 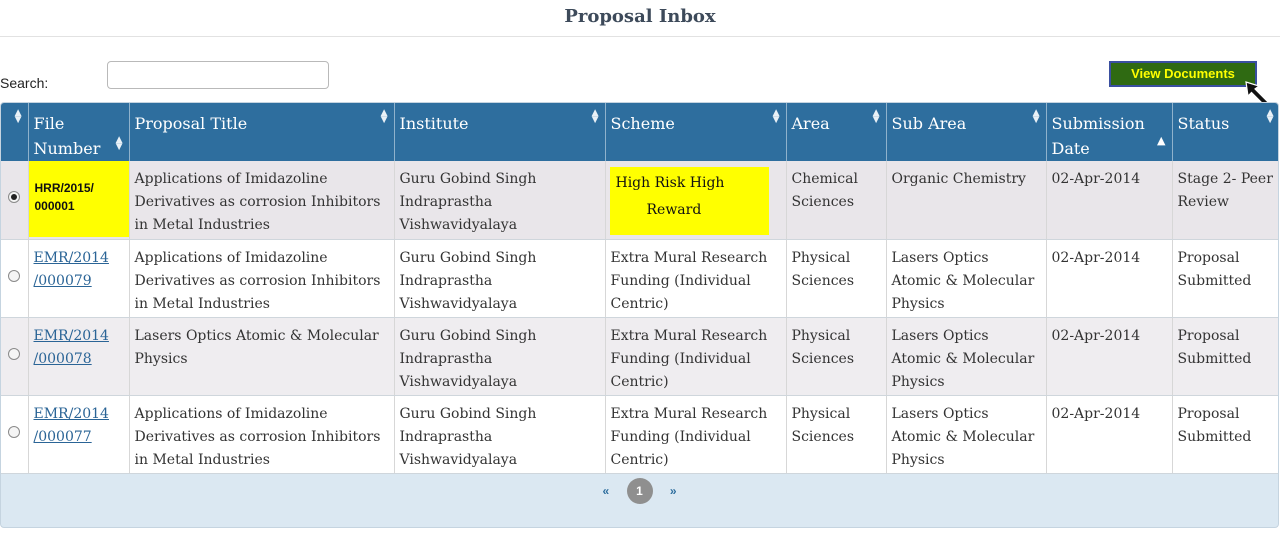 I want to click on sort-asc-icon: ▲, so click(x=1161, y=140).